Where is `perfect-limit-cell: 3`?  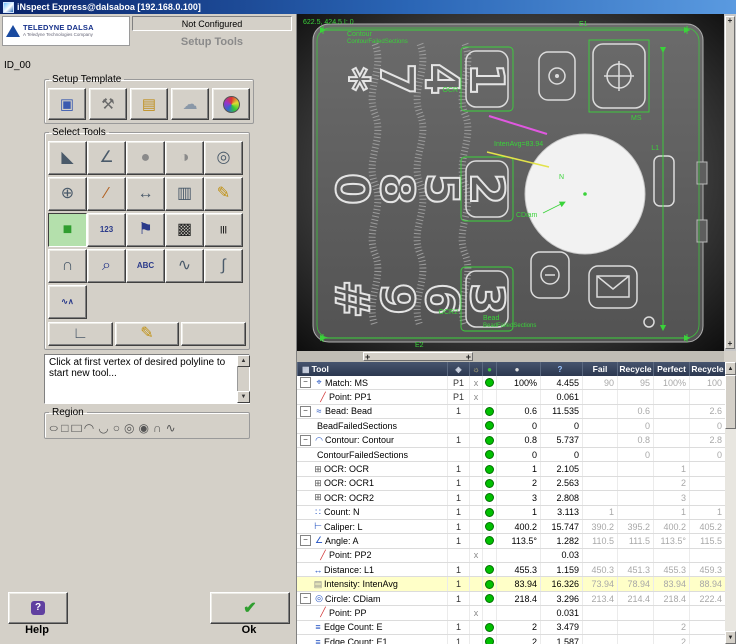 perfect-limit-cell: 3 is located at coordinates (671, 498).